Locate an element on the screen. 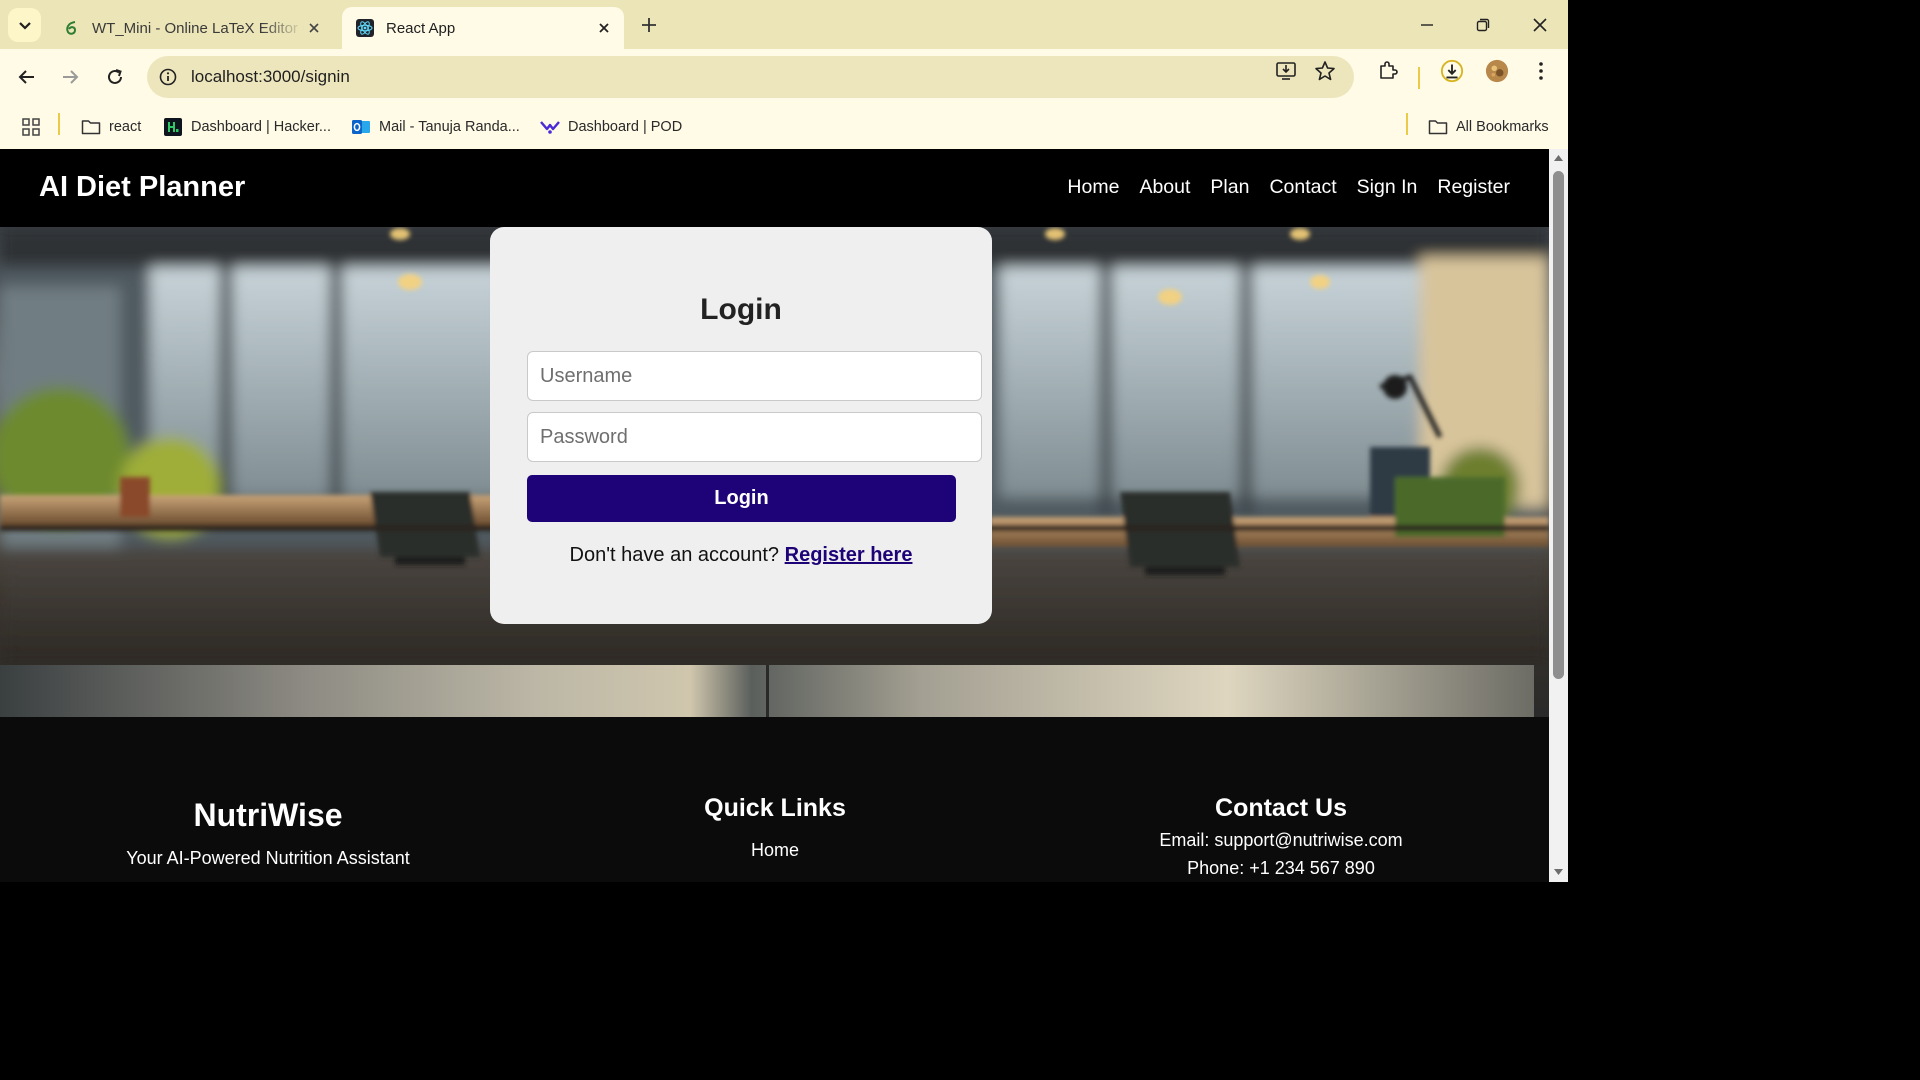 The height and width of the screenshot is (1080, 1920). tab-search-button is located at coordinates (24, 25).